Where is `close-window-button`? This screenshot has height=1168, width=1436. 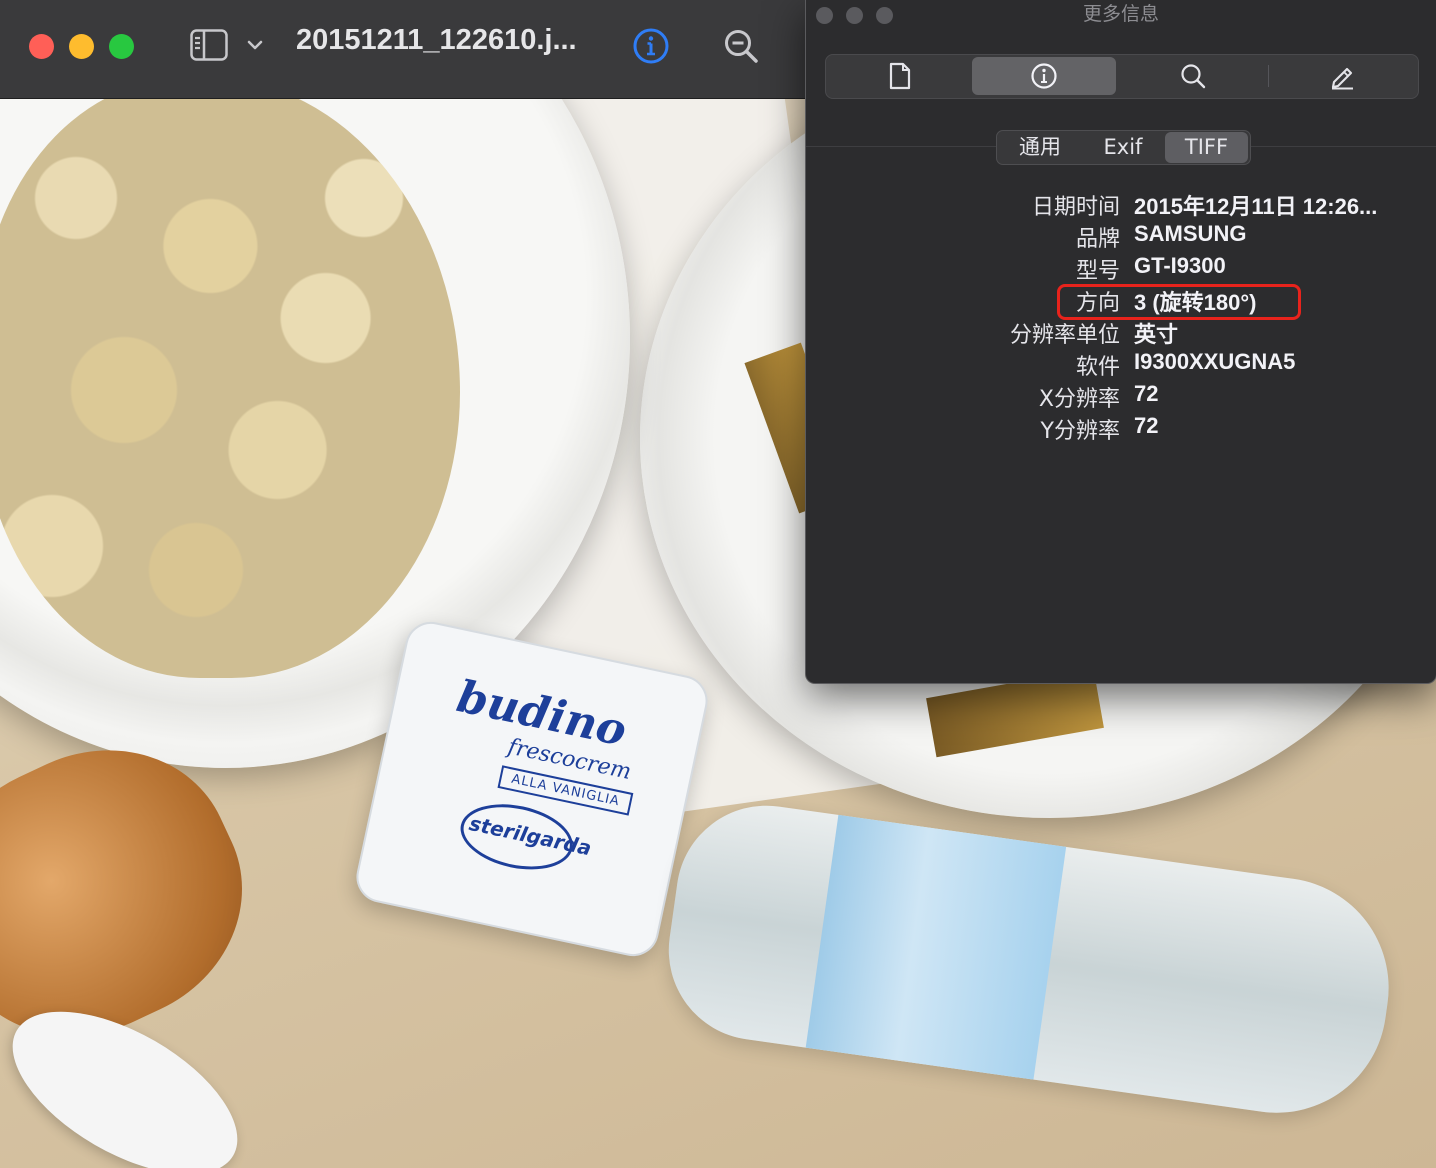
close-window-button is located at coordinates (41, 46).